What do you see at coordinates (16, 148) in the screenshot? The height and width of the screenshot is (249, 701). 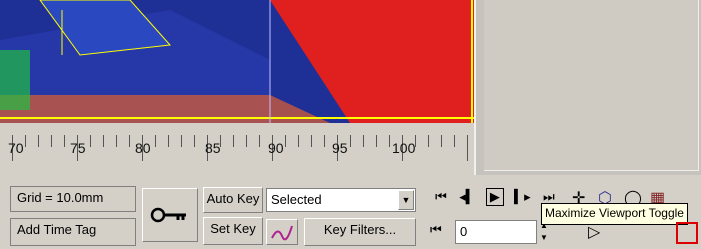 I see `ruler-label: 70` at bounding box center [16, 148].